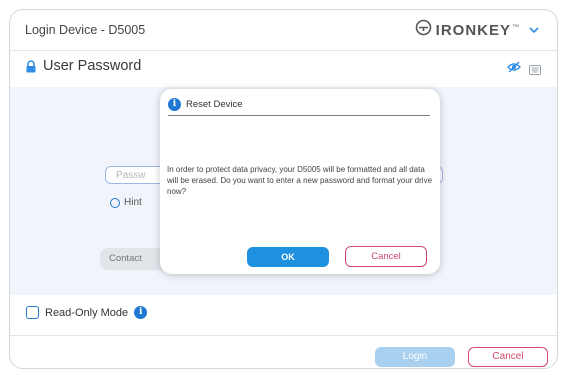  What do you see at coordinates (283, 30) in the screenshot?
I see `title-bar: Login Device - D5005 IRONKEY ™` at bounding box center [283, 30].